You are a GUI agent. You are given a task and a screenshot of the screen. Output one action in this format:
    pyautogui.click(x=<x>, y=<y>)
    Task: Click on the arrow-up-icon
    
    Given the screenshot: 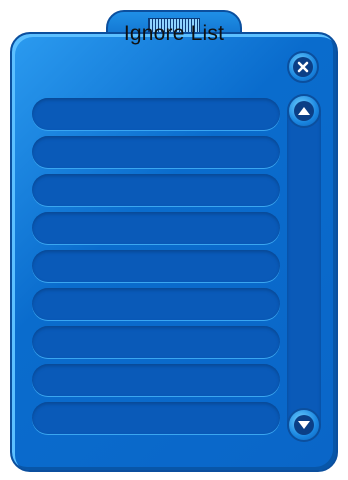 What is the action you would take?
    pyautogui.click(x=304, y=111)
    